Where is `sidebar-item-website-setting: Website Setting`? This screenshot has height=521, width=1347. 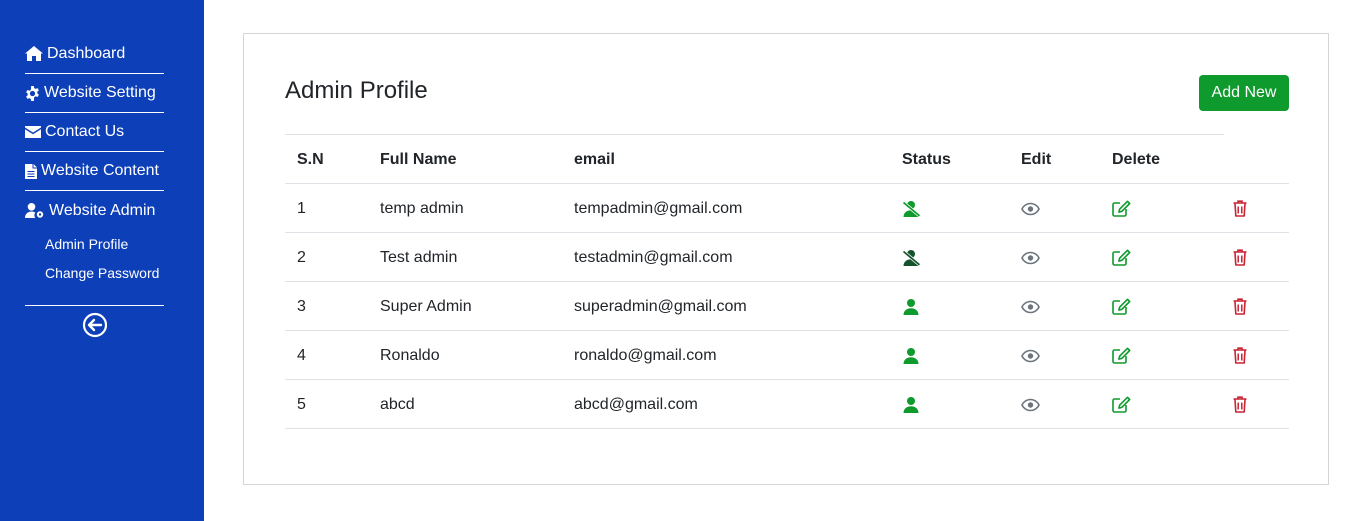 sidebar-item-website-setting: Website Setting is located at coordinates (94, 93).